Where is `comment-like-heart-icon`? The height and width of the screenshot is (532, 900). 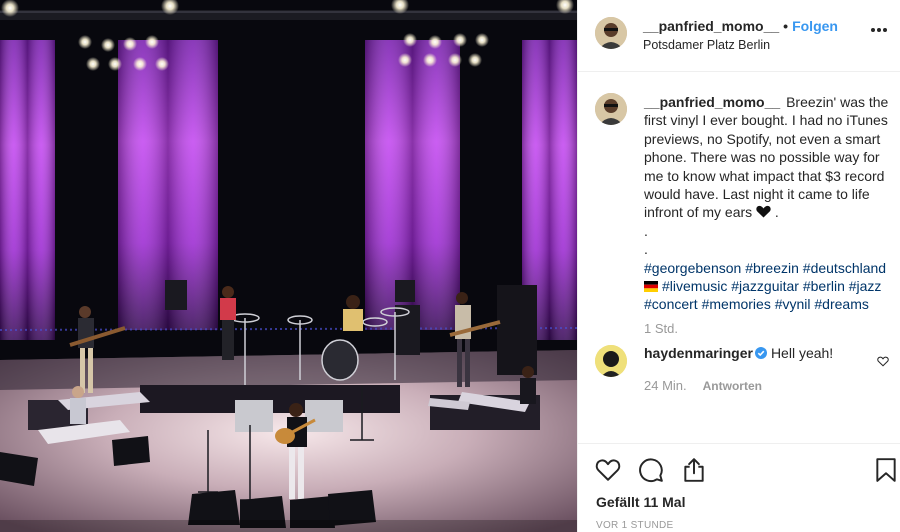 comment-like-heart-icon is located at coordinates (883, 361).